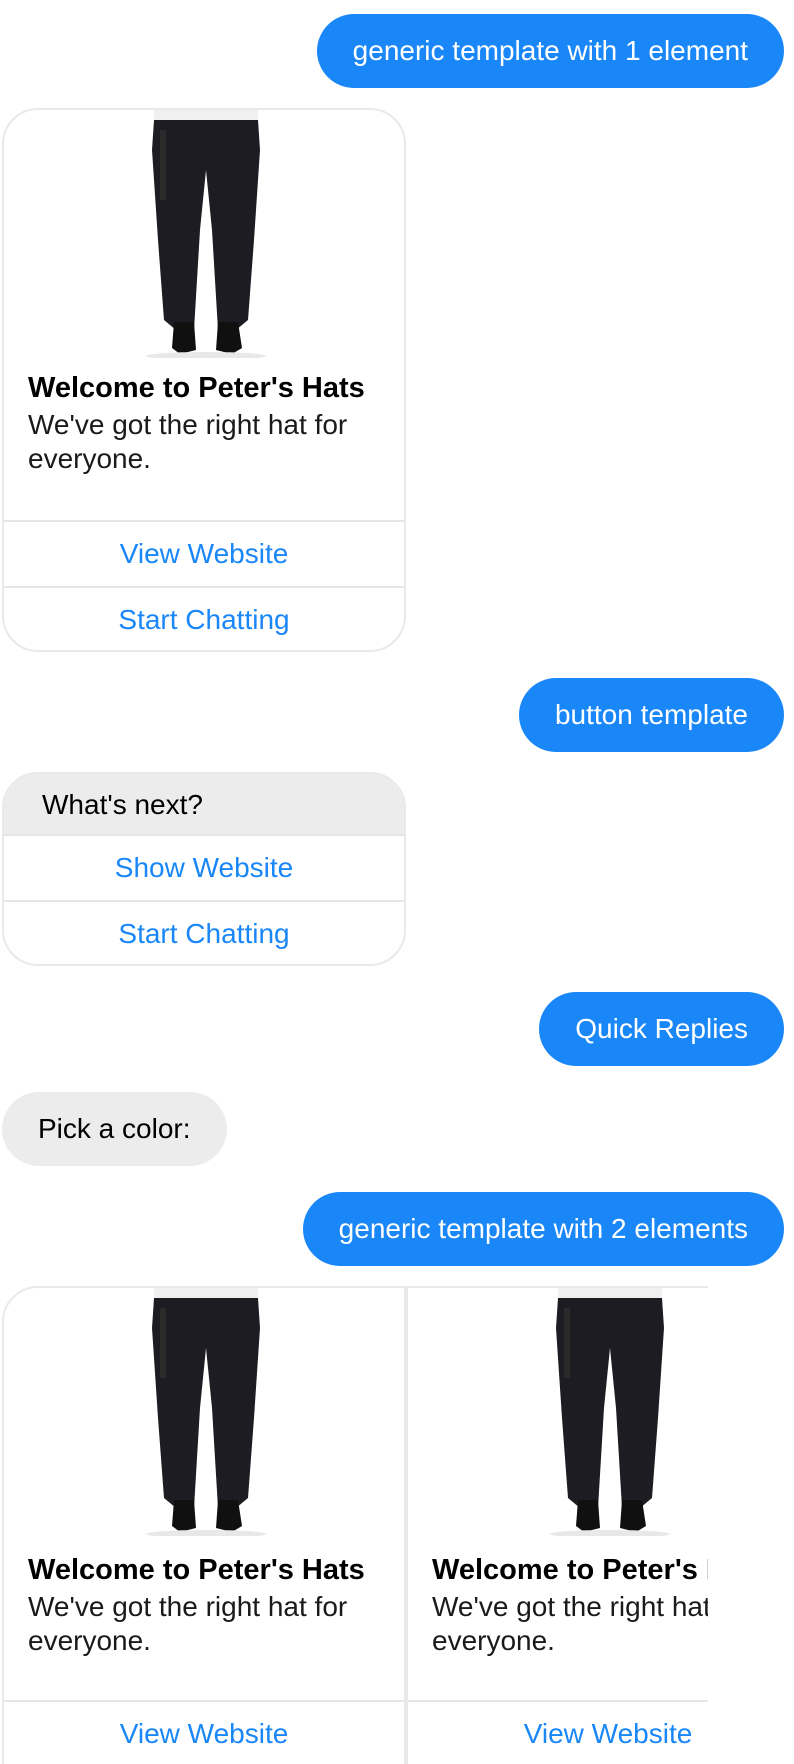  What do you see at coordinates (651, 715) in the screenshot?
I see `user-message: button template` at bounding box center [651, 715].